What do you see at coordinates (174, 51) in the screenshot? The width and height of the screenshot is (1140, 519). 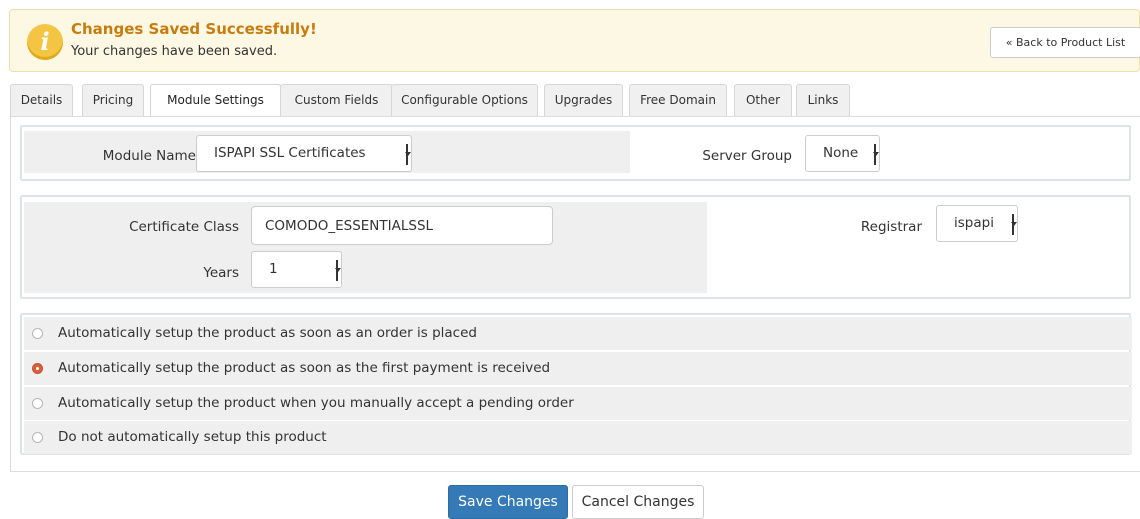 I see `alert-message: Your changes have been saved.` at bounding box center [174, 51].